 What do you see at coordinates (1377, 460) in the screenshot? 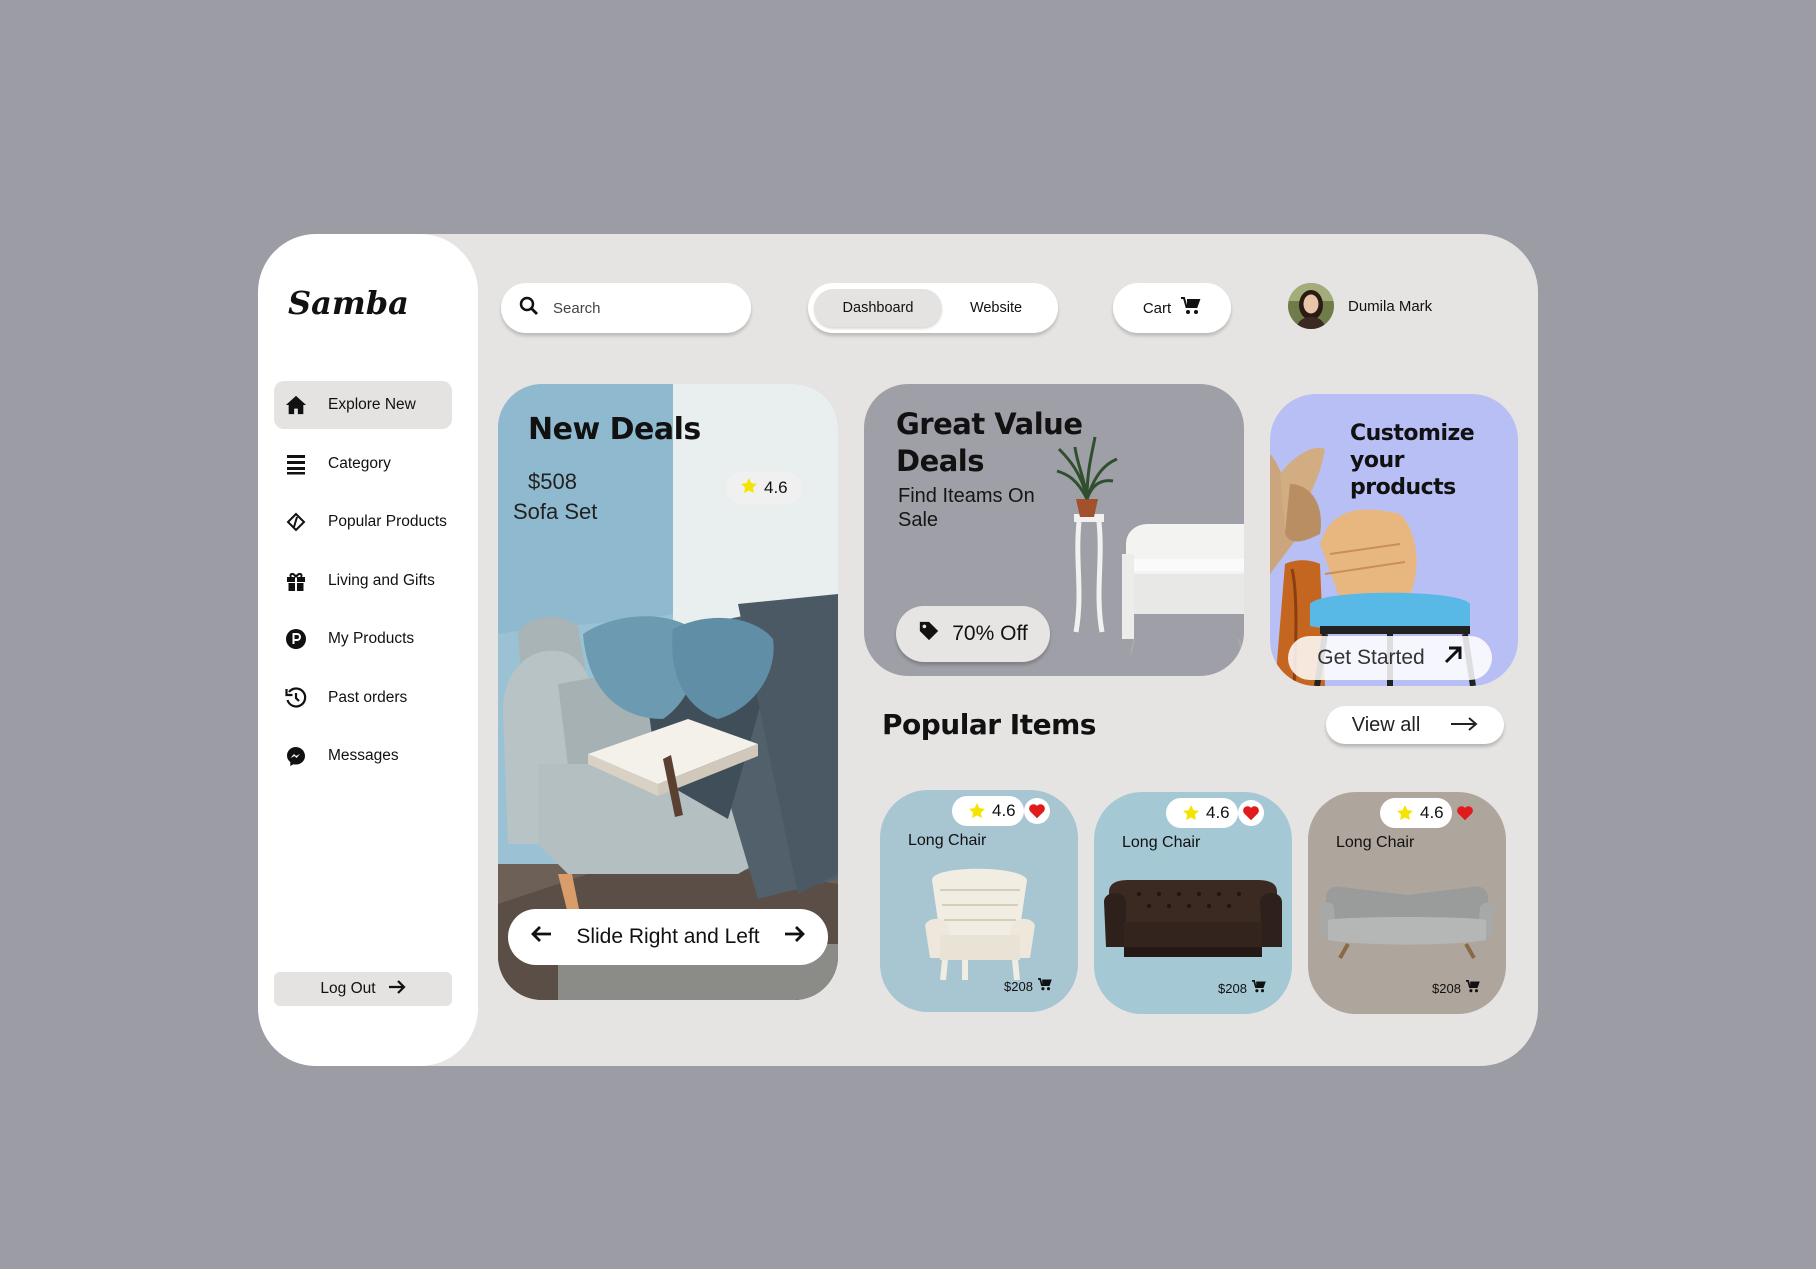
I see `customize-line2: your` at bounding box center [1377, 460].